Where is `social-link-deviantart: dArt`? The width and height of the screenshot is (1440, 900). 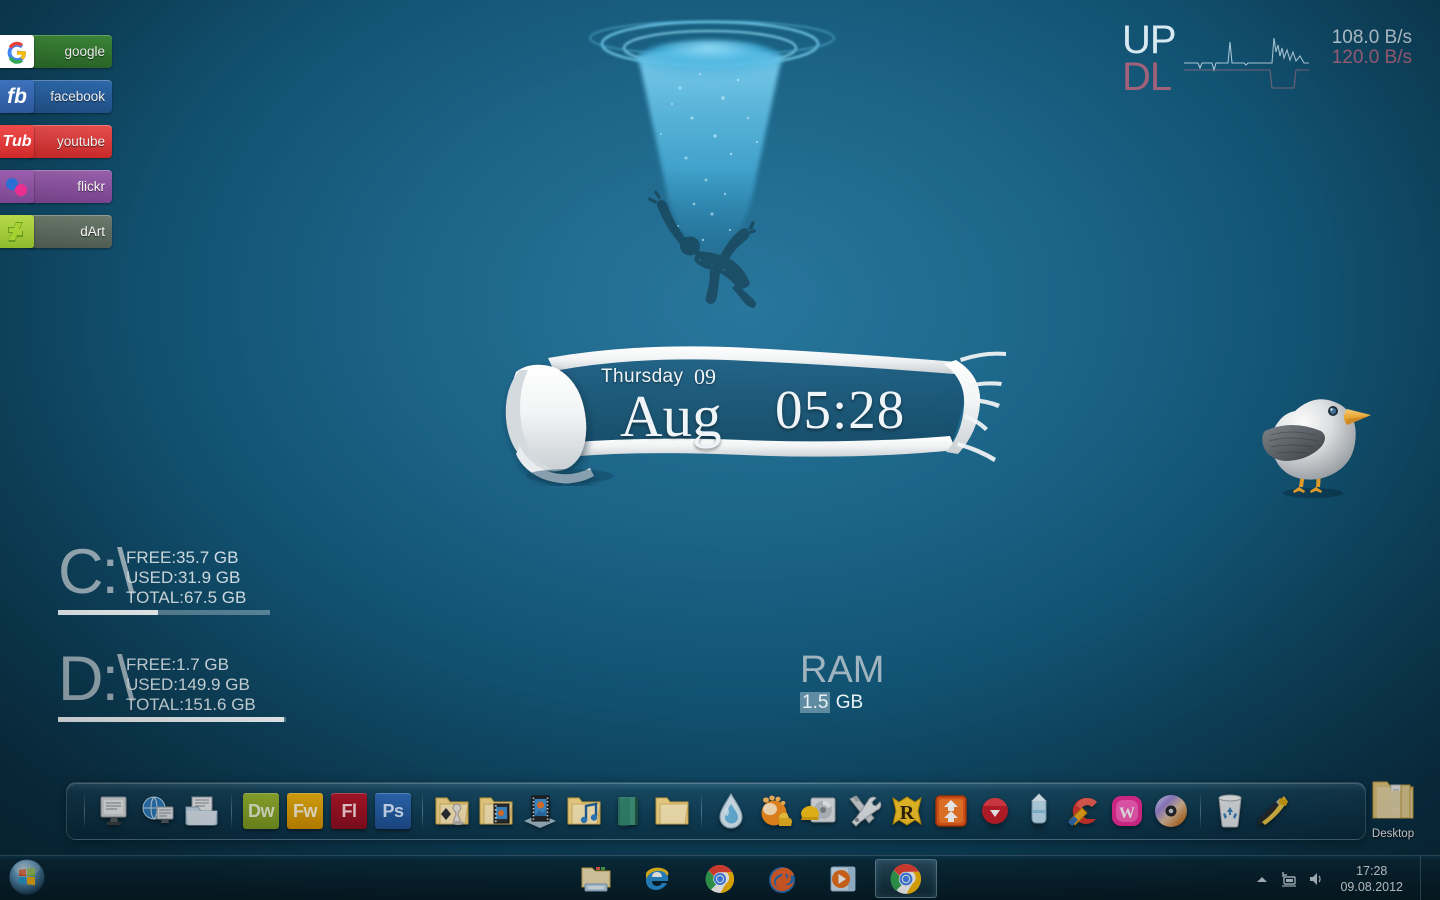
social-link-deviantart: dArt is located at coordinates (56, 231).